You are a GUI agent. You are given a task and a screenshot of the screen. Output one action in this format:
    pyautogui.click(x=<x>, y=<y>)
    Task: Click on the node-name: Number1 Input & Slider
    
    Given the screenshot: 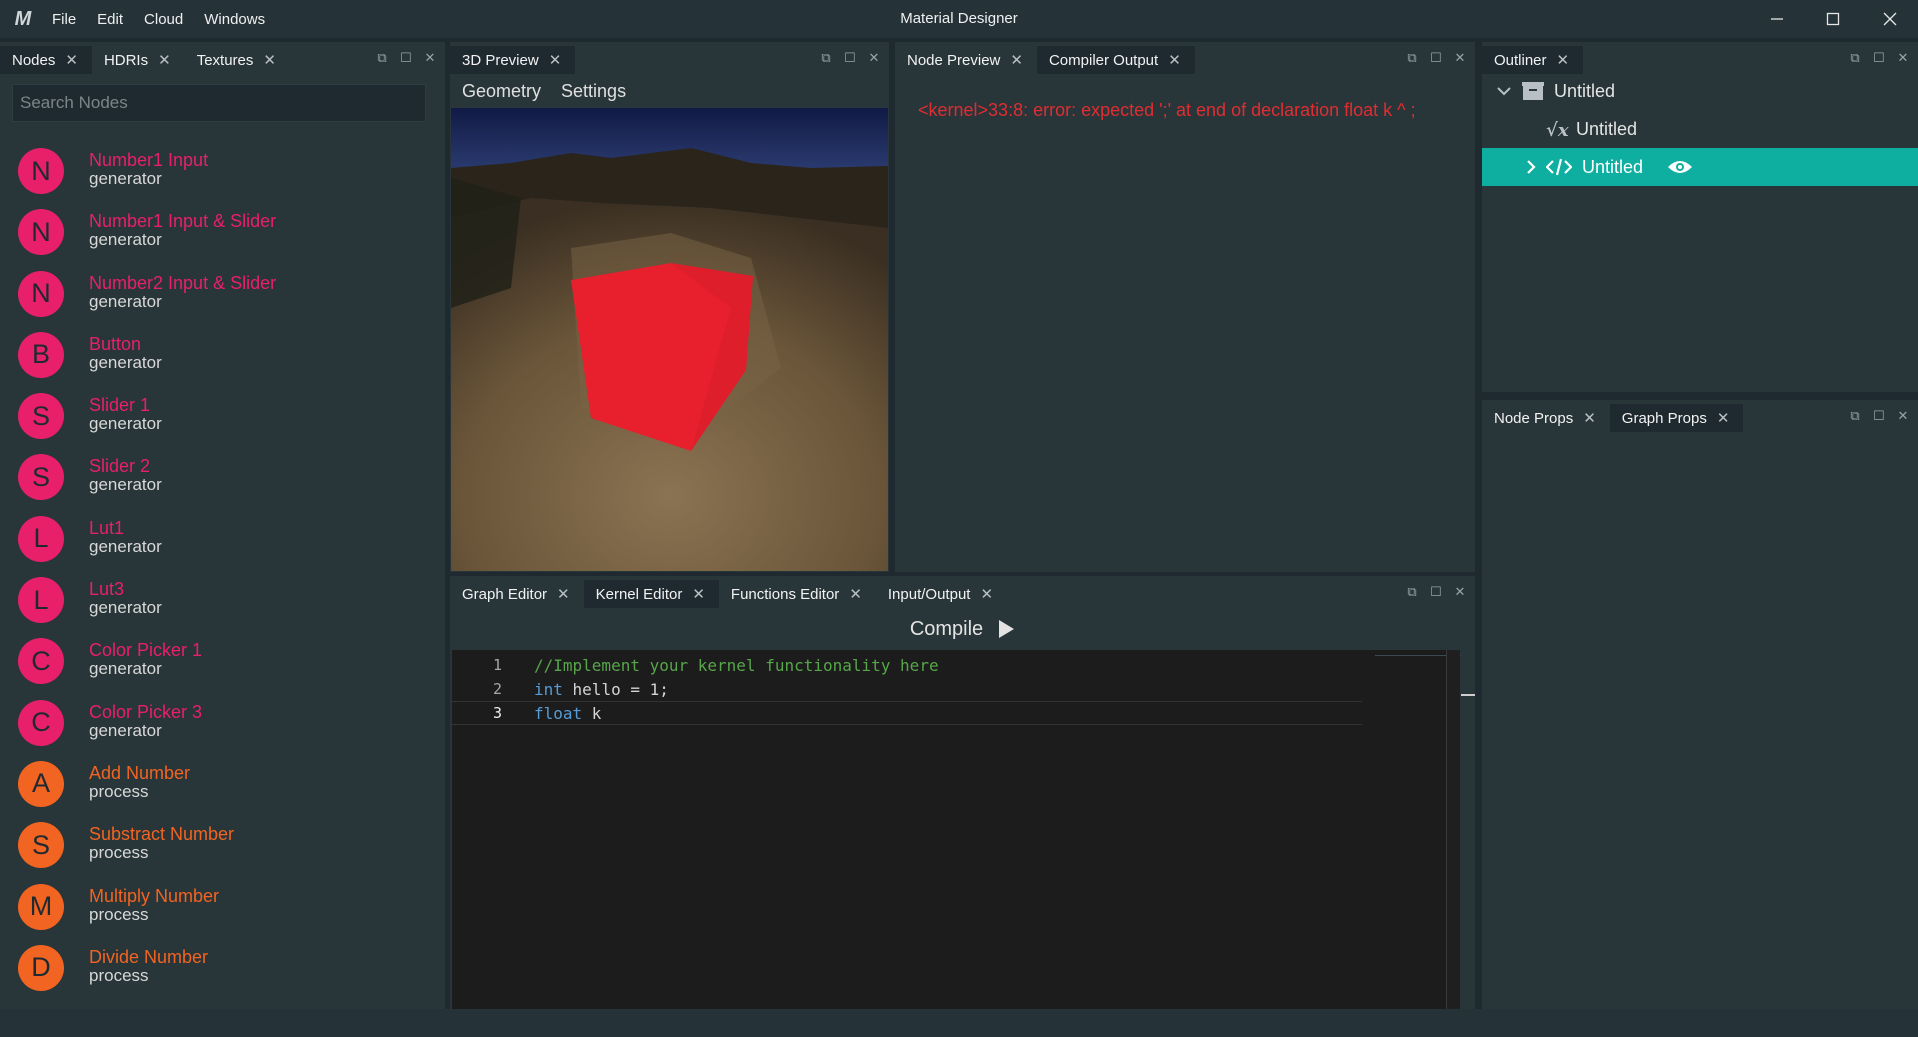 What is the action you would take?
    pyautogui.click(x=183, y=221)
    